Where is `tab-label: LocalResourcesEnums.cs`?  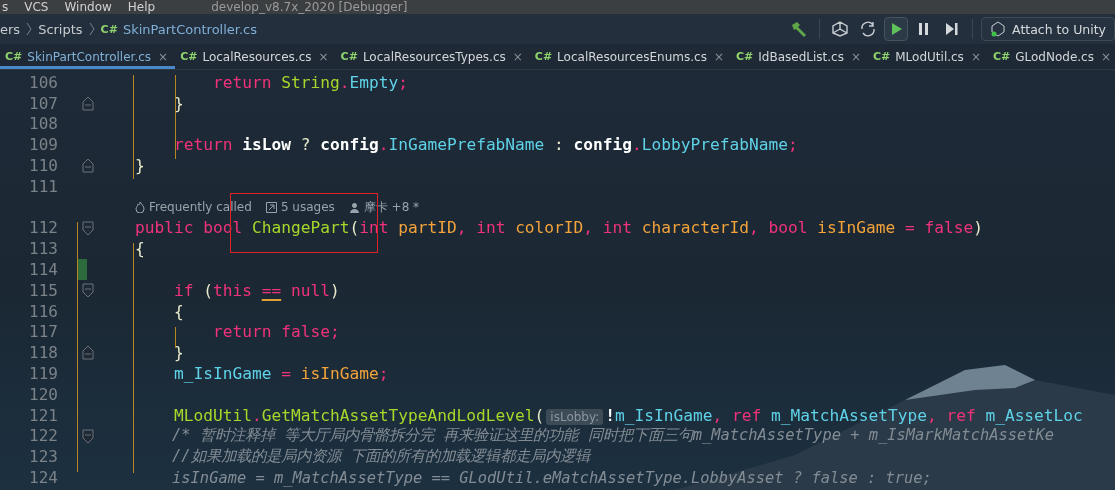
tab-label: LocalResourcesEnums.cs is located at coordinates (632, 56).